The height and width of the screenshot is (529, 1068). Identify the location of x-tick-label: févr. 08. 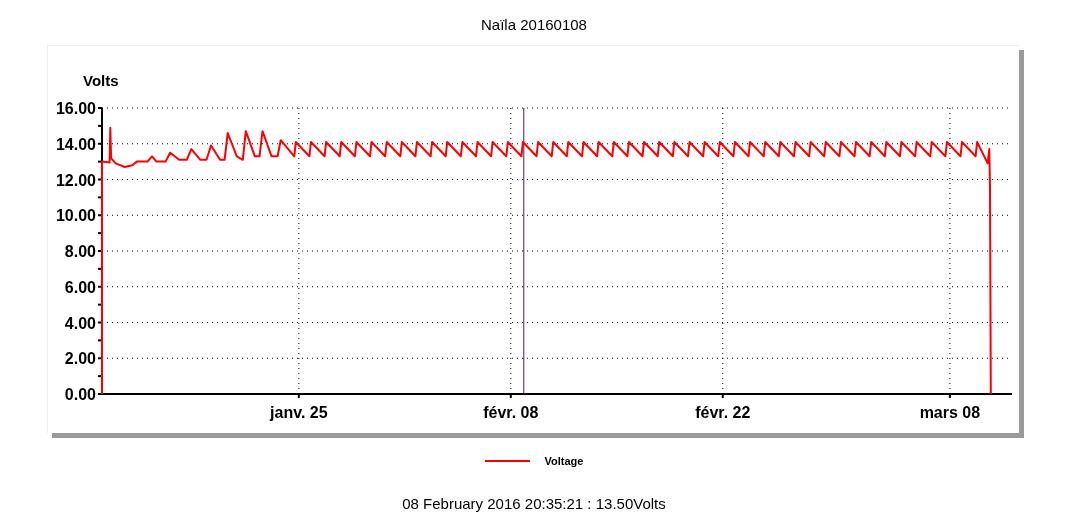
(511, 412).